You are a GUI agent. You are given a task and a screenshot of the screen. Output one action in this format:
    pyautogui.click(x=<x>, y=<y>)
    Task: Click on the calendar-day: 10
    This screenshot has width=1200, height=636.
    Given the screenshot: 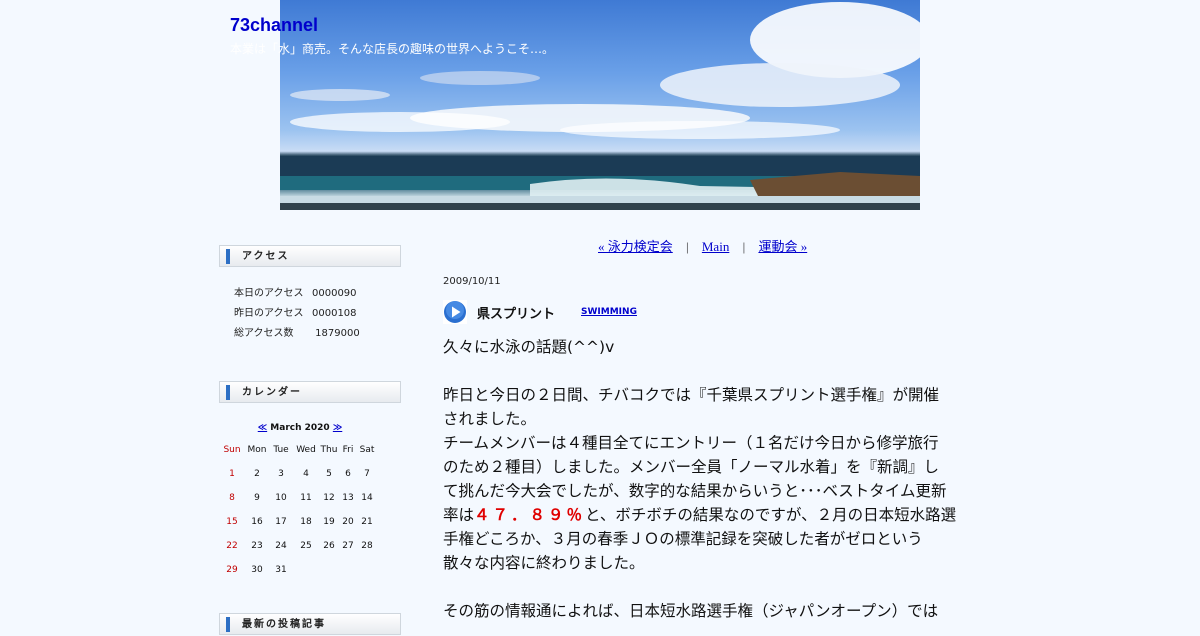 What is the action you would take?
    pyautogui.click(x=281, y=498)
    